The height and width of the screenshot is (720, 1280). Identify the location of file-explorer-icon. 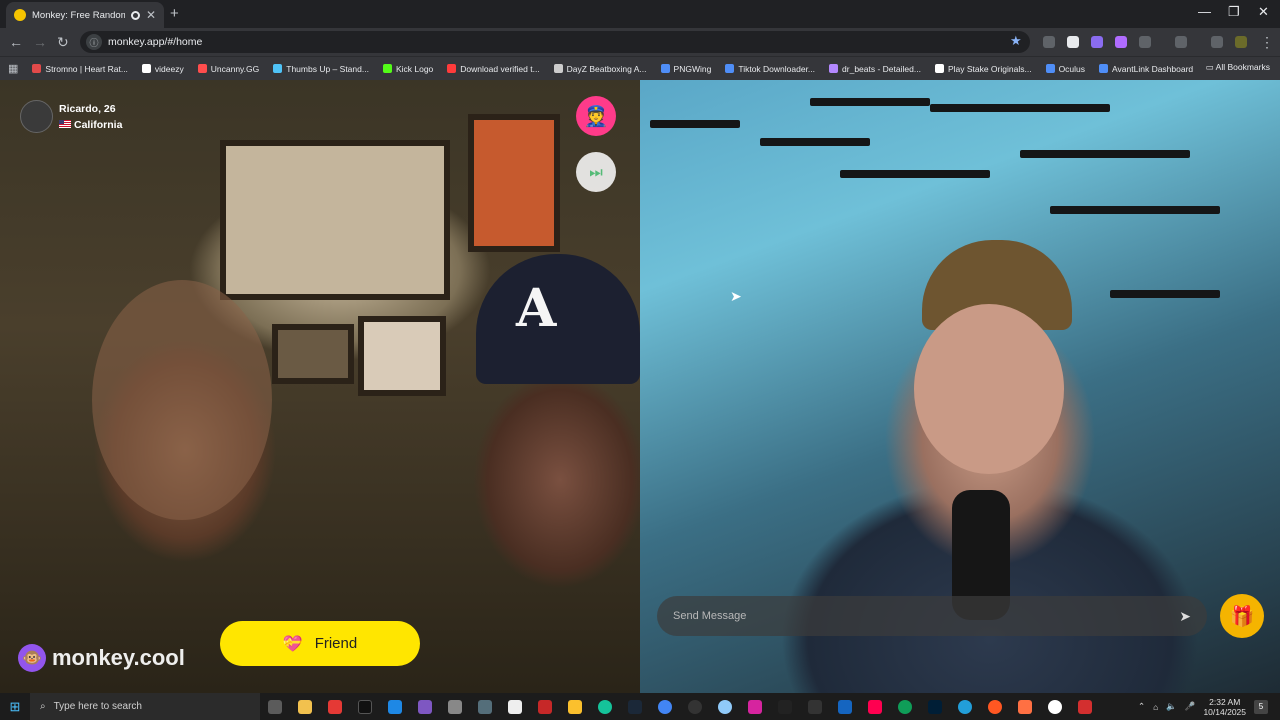
(305, 706).